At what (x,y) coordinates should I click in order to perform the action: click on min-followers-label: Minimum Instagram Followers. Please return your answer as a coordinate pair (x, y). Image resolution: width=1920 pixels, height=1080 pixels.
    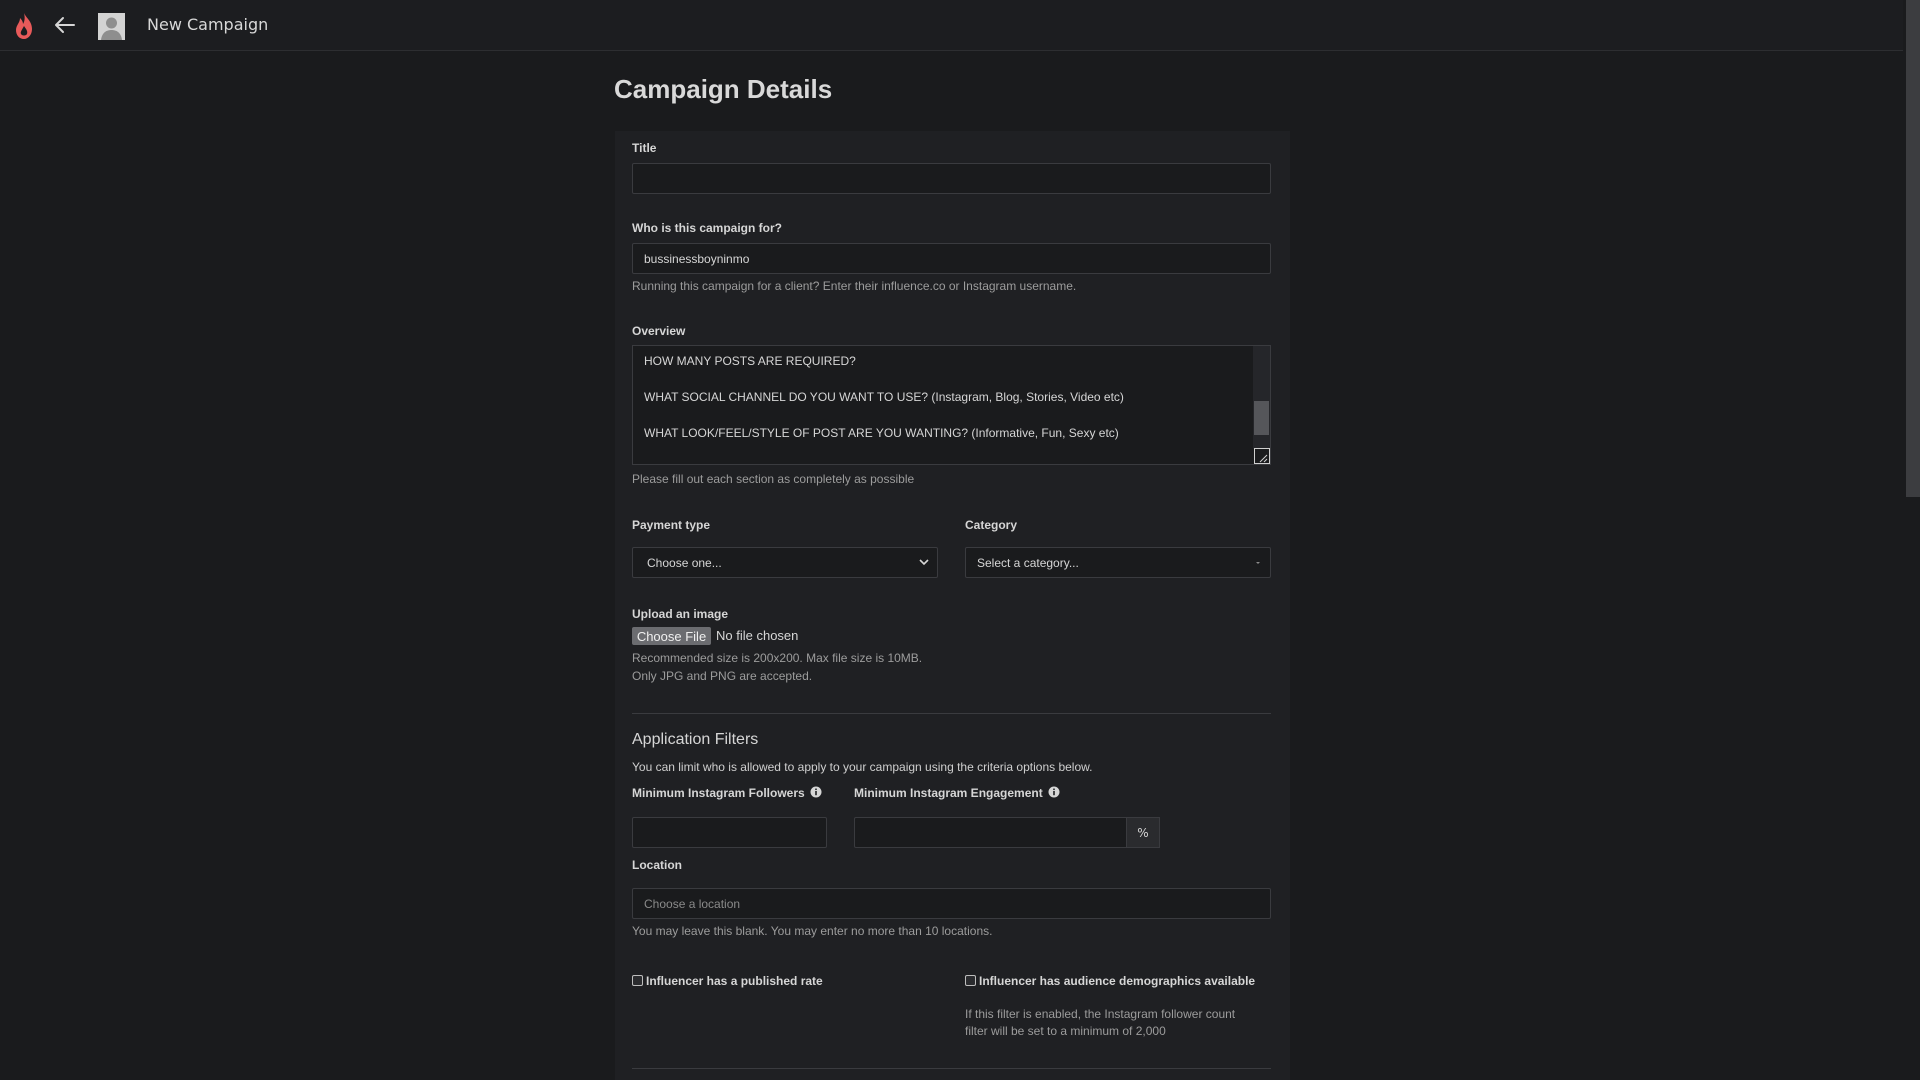
    Looking at the image, I should click on (727, 793).